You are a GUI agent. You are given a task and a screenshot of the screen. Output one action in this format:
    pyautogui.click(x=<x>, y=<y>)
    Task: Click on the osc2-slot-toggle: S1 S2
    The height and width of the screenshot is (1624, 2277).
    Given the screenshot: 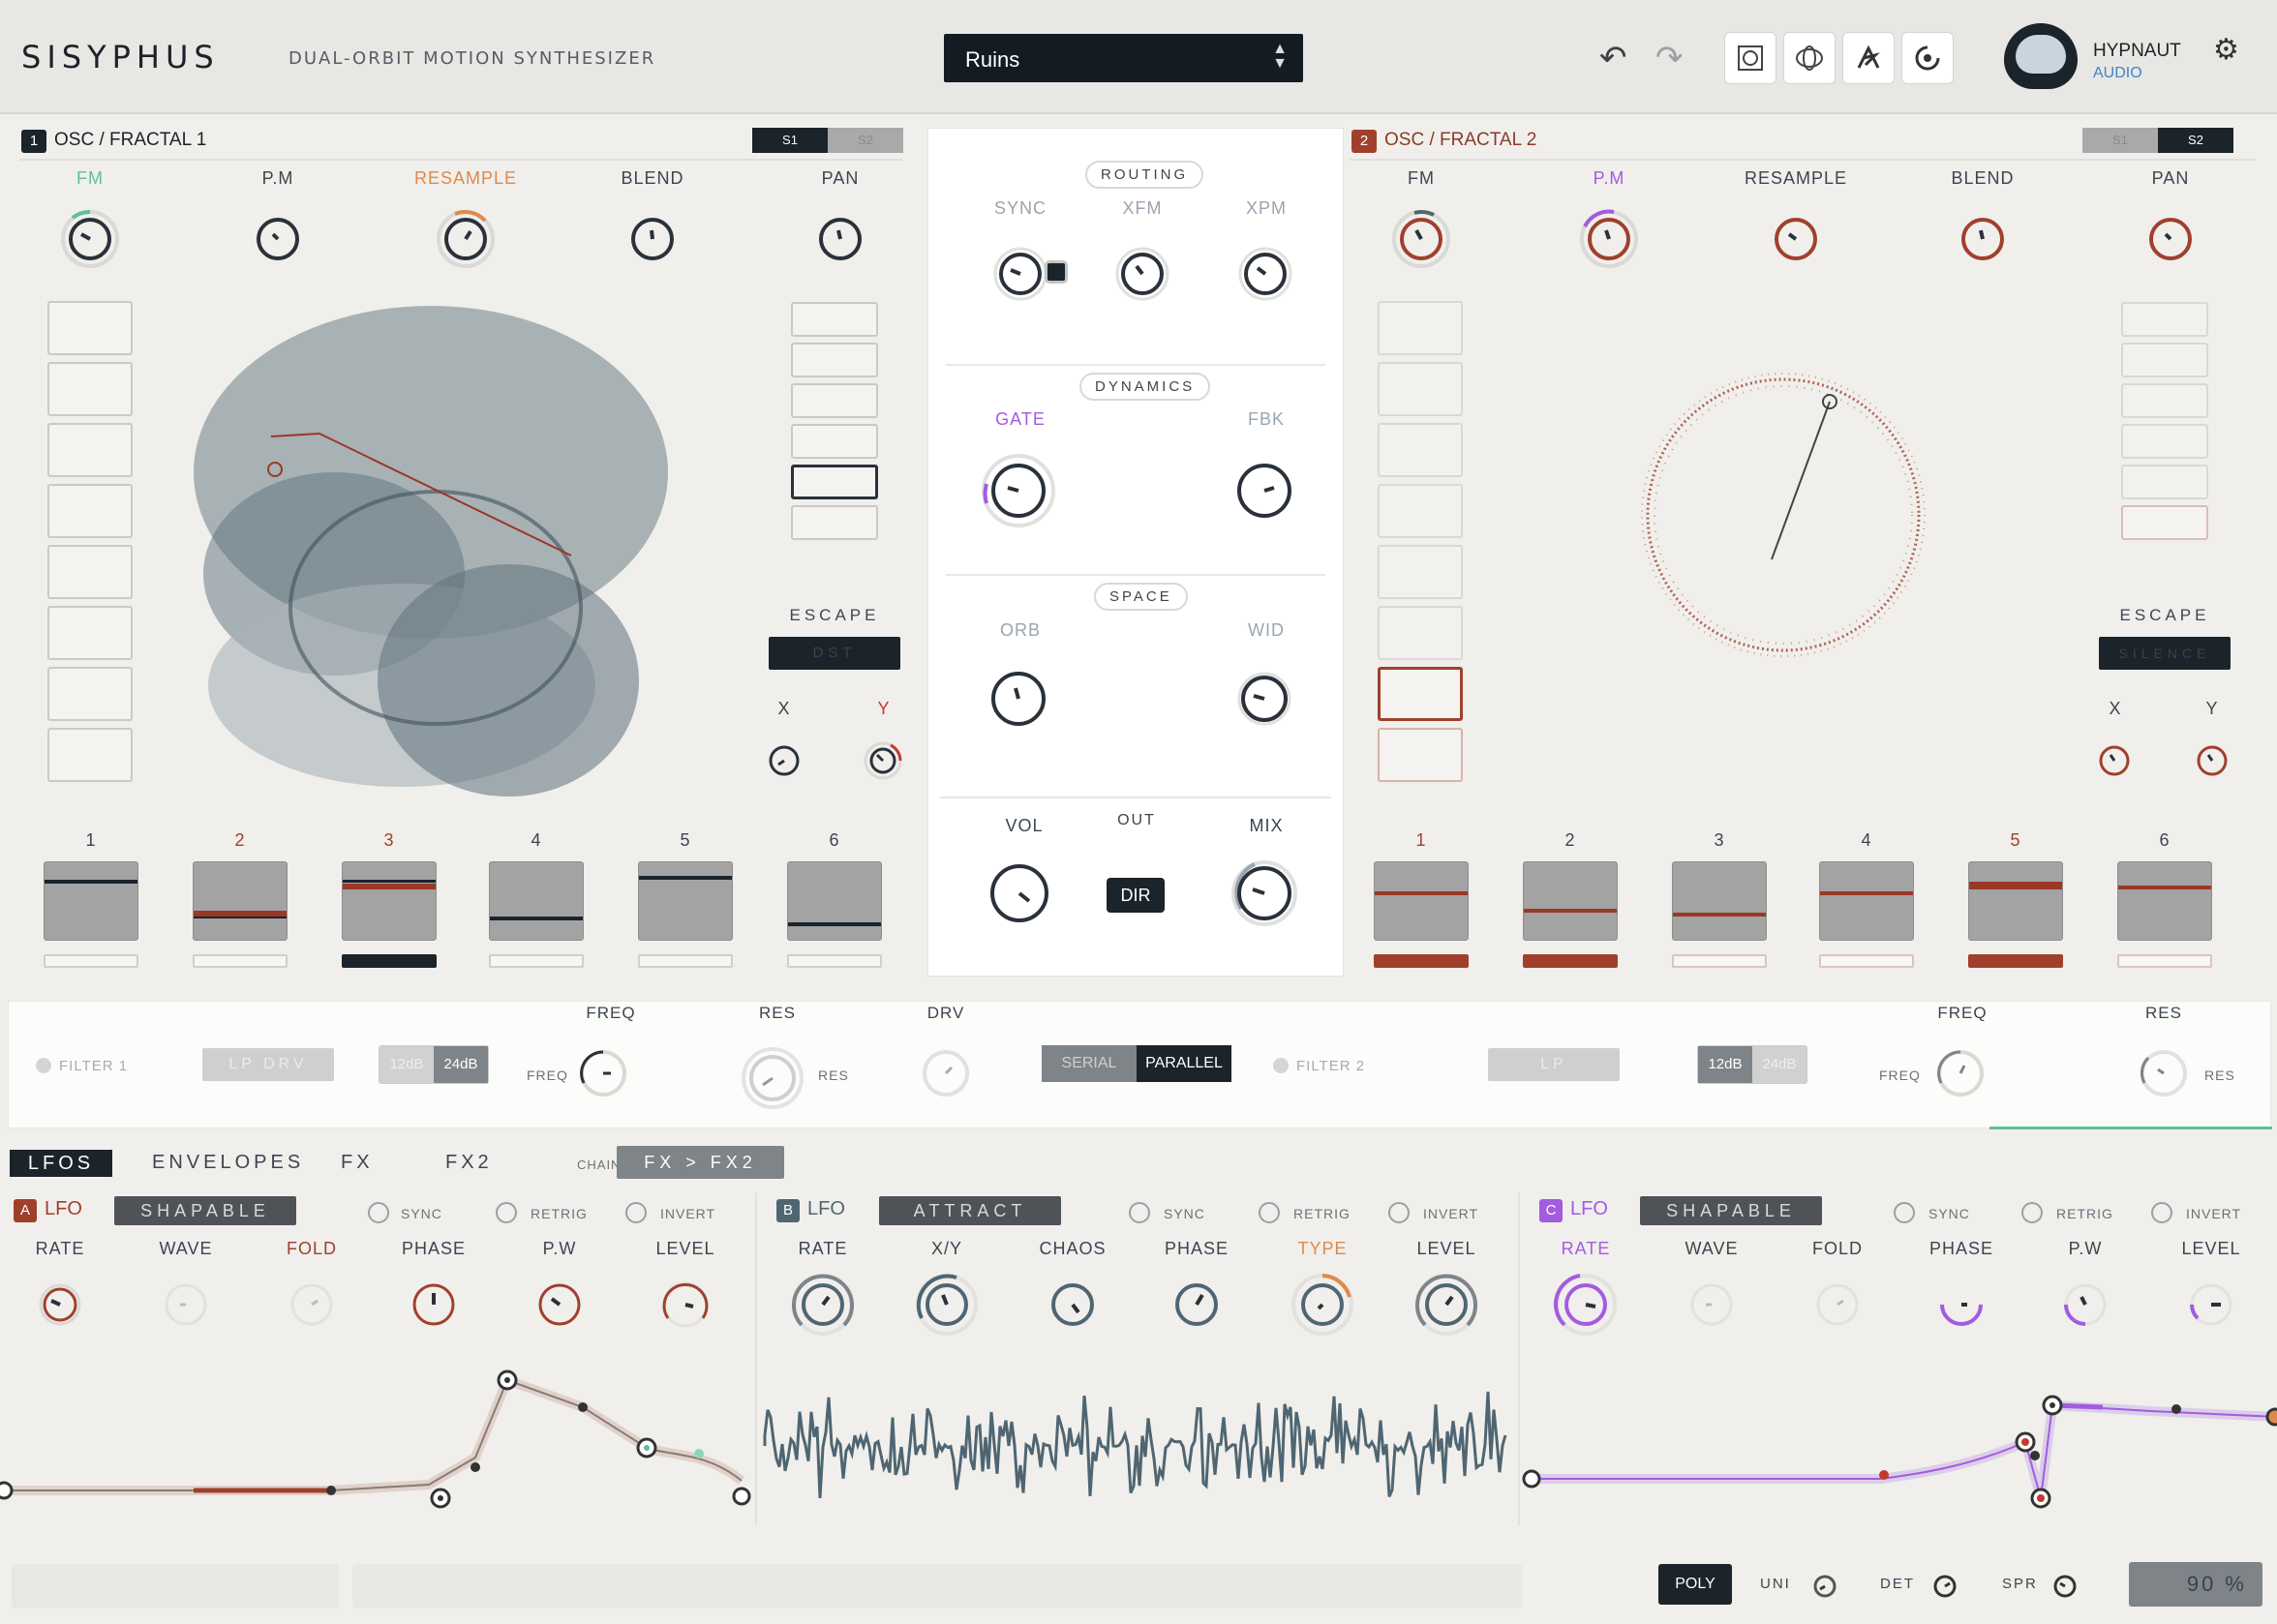 What is the action you would take?
    pyautogui.click(x=2158, y=141)
    